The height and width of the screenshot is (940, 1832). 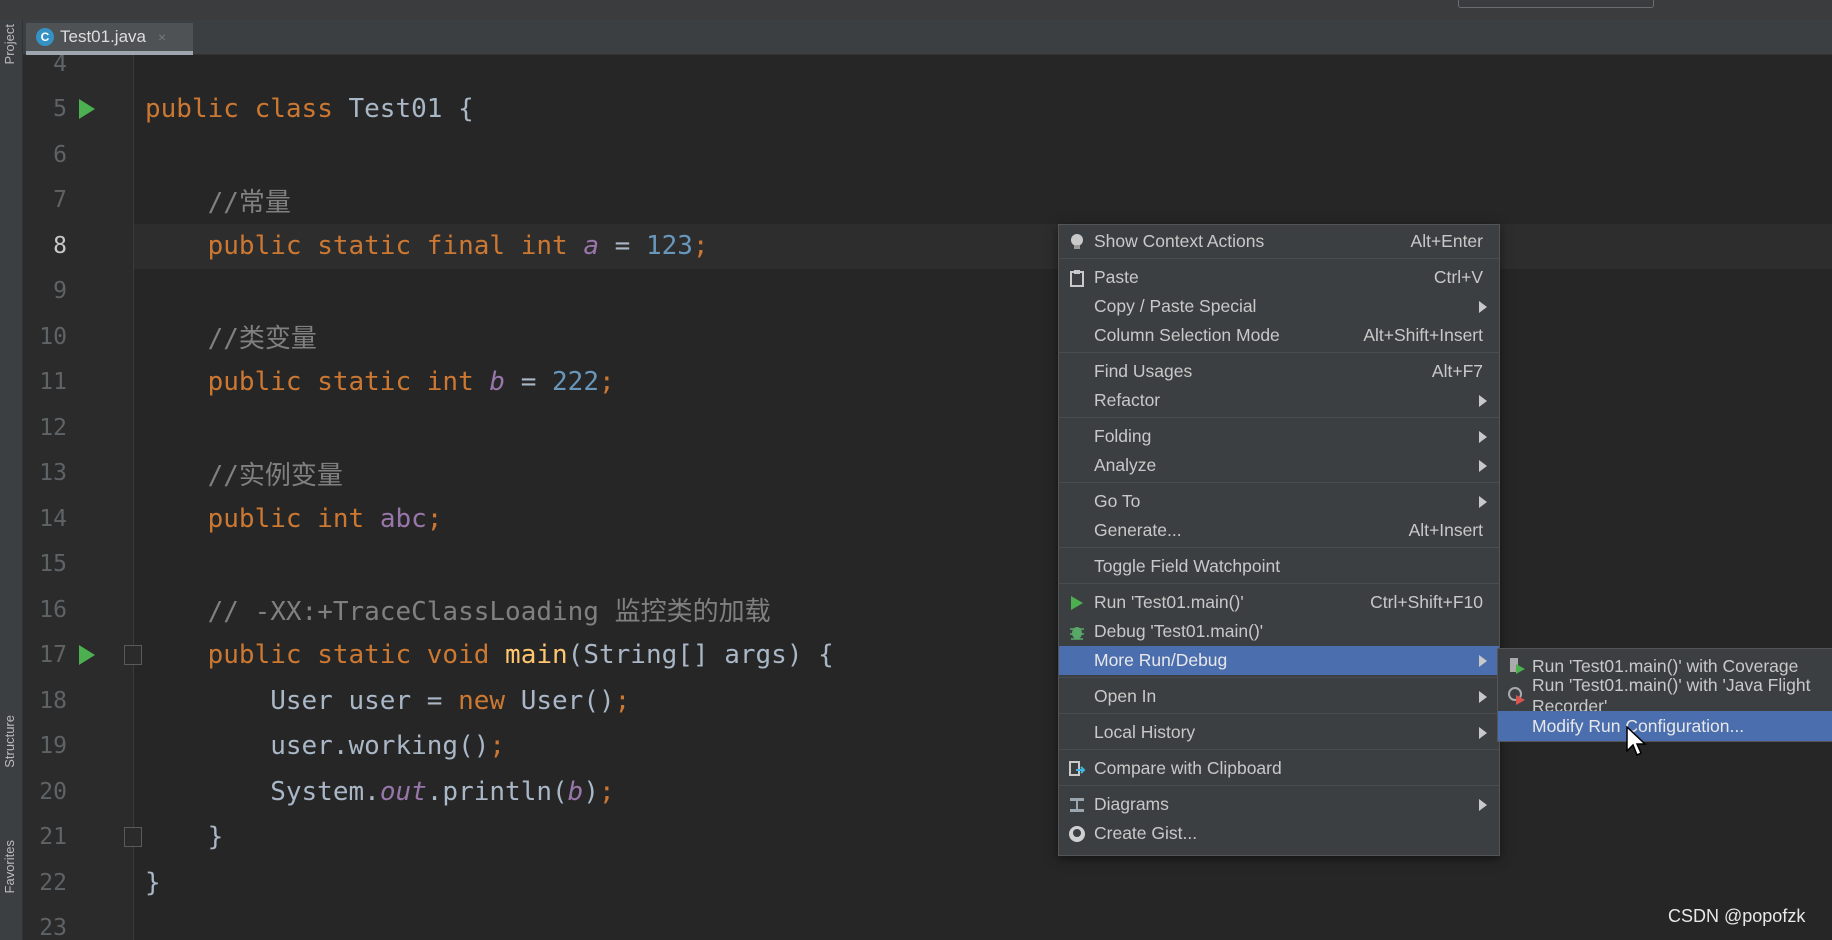 What do you see at coordinates (575, 791) in the screenshot?
I see `code-token: b` at bounding box center [575, 791].